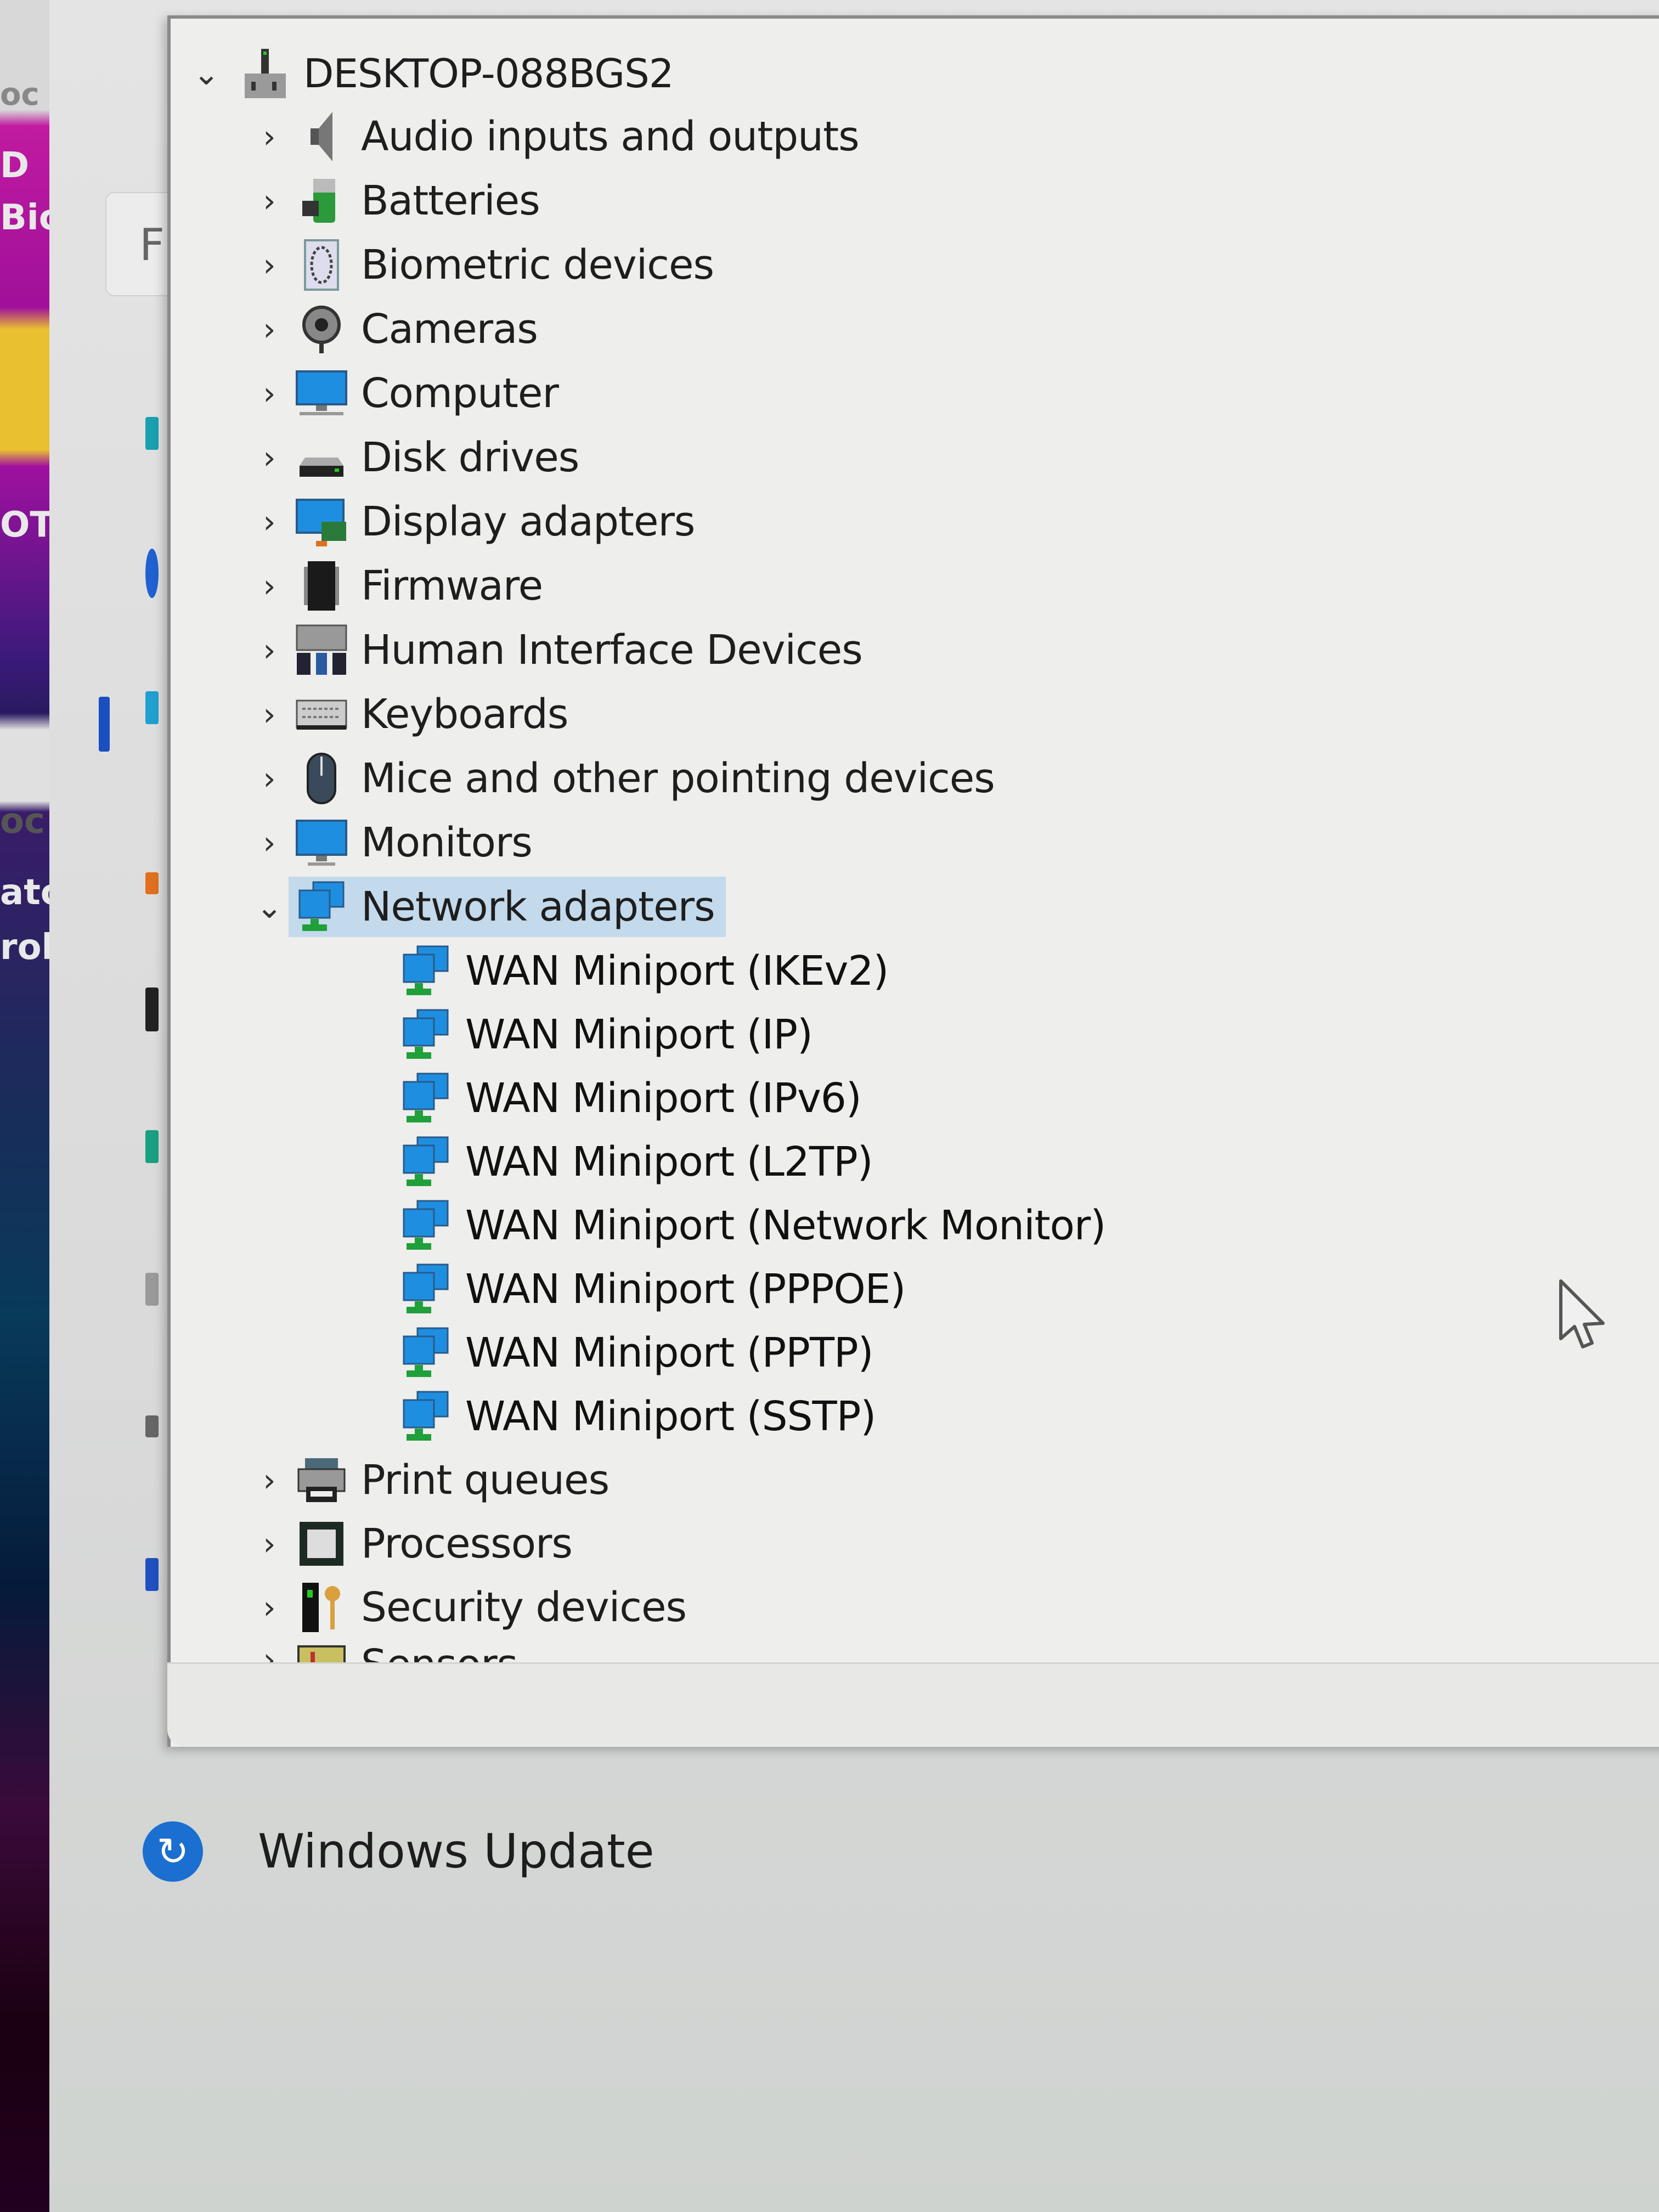  I want to click on category-label: Network adapters, so click(538, 907).